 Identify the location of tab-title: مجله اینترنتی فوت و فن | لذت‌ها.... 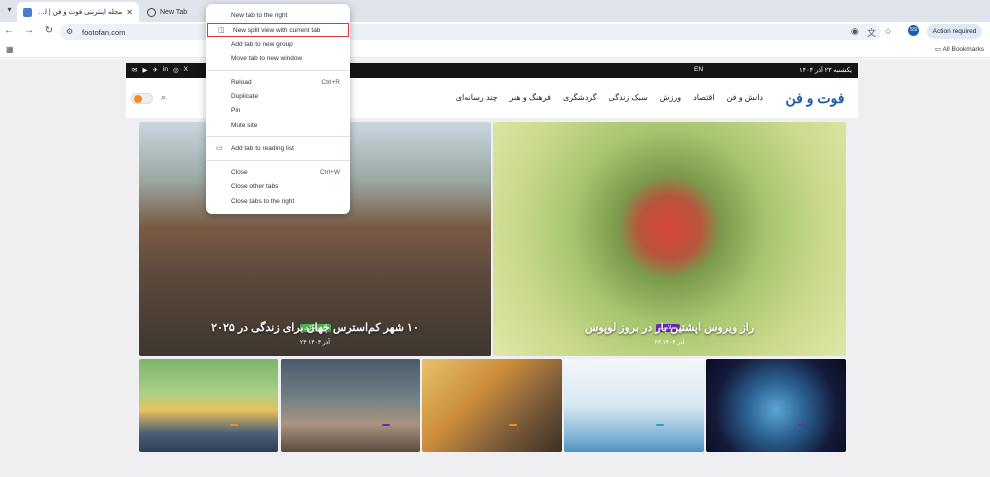
(79, 12).